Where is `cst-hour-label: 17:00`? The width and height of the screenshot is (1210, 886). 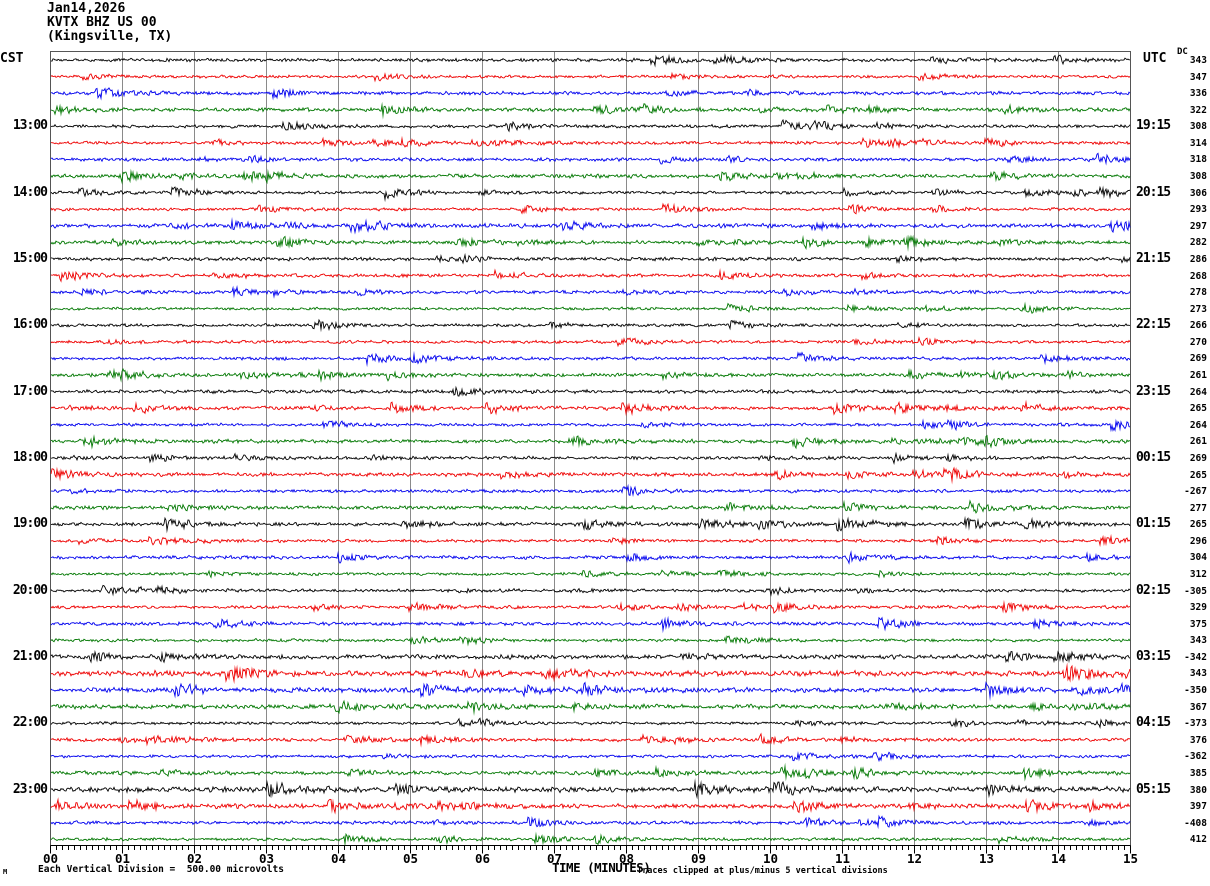 cst-hour-label: 17:00 is located at coordinates (30, 391).